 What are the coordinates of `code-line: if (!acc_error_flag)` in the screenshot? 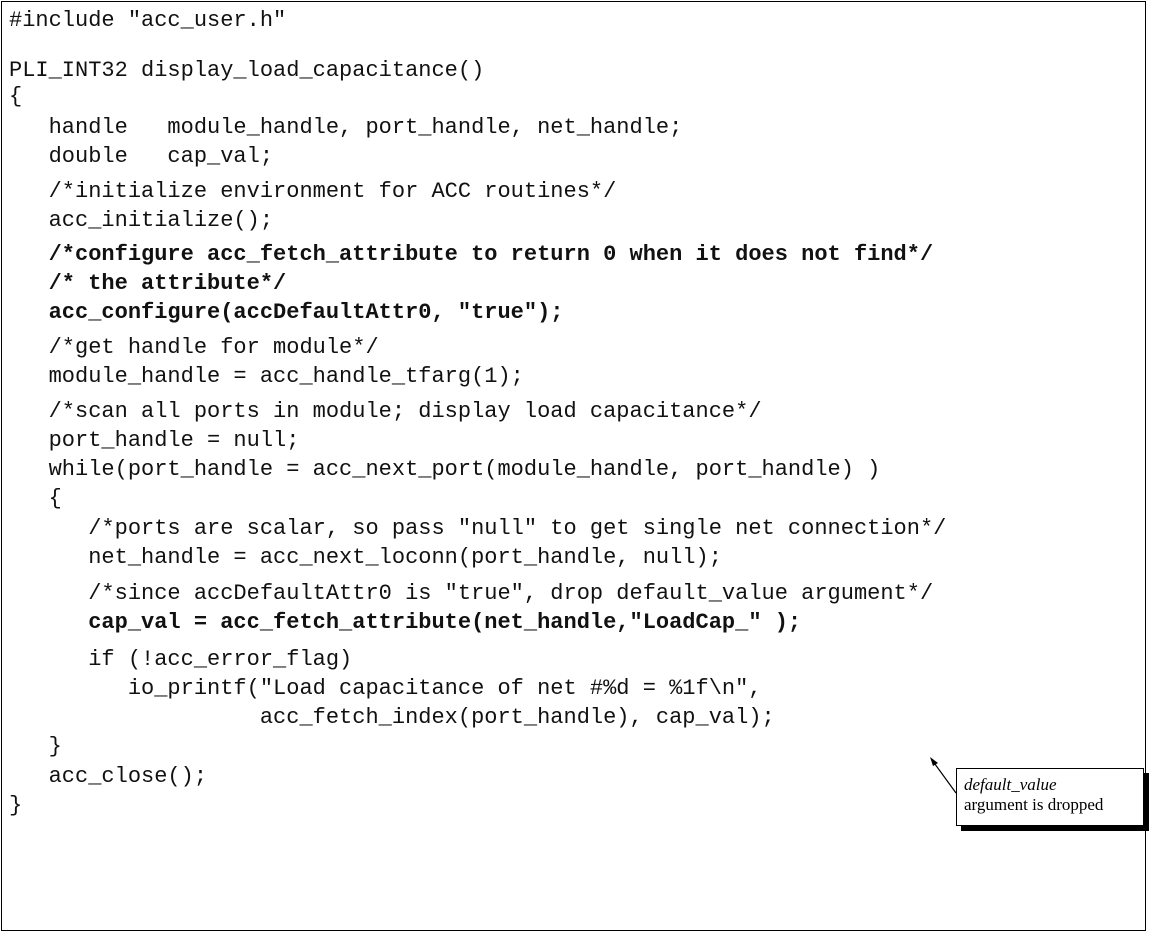 It's located at (181, 659).